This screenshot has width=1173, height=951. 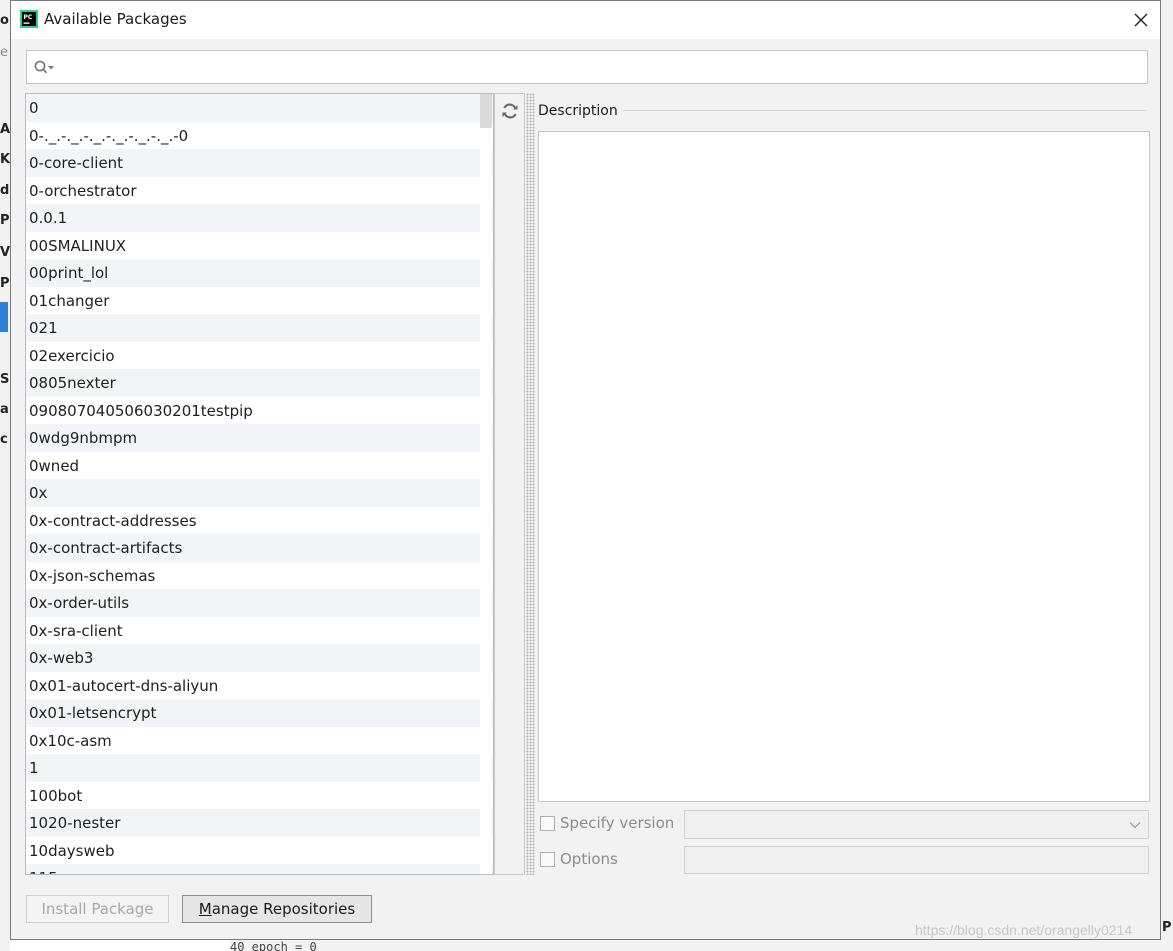 What do you see at coordinates (259, 823) in the screenshot?
I see `package-list-item: 1020-nester` at bounding box center [259, 823].